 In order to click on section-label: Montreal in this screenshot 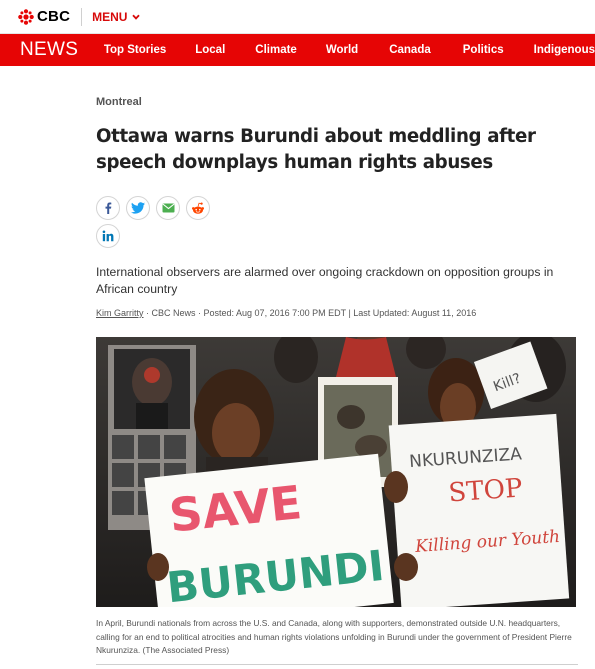, I will do `click(337, 102)`.